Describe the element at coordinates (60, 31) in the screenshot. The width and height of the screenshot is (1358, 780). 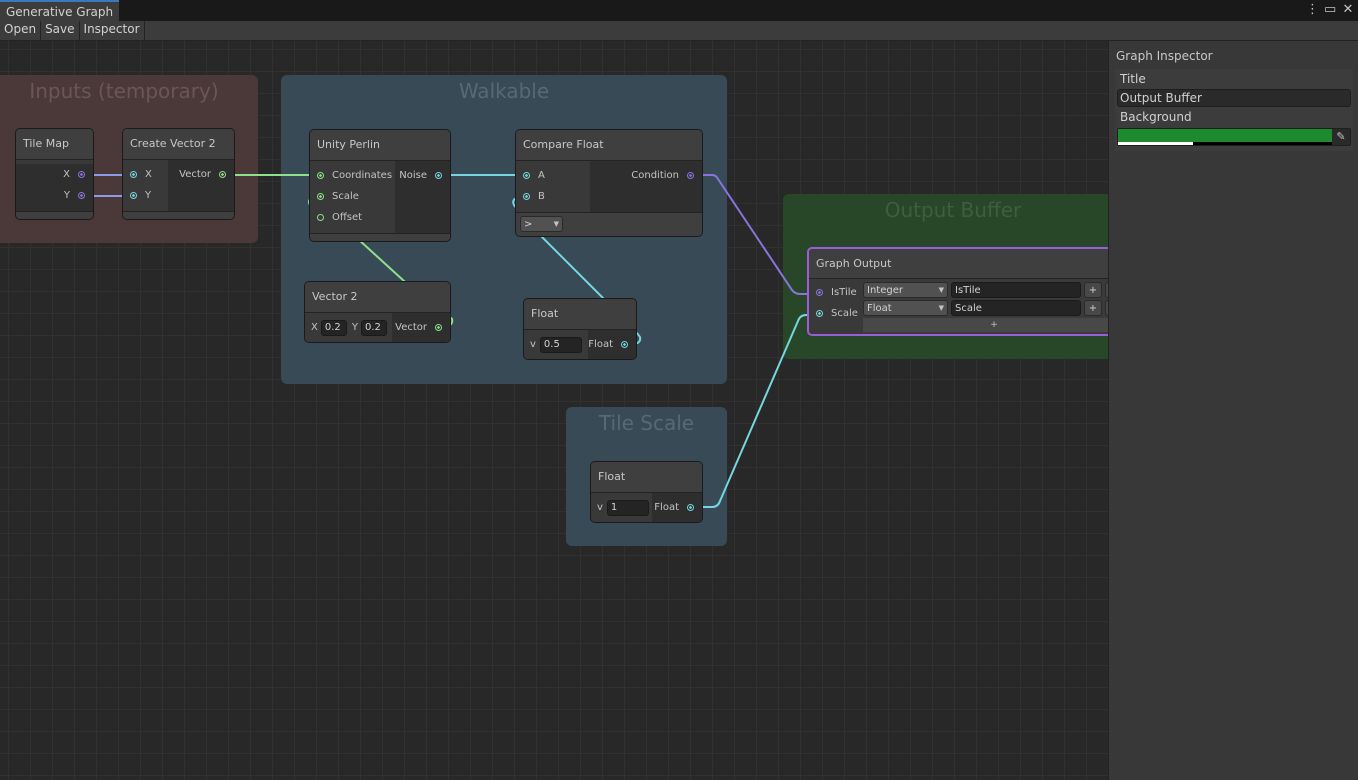
I see `save-button: Save` at that location.